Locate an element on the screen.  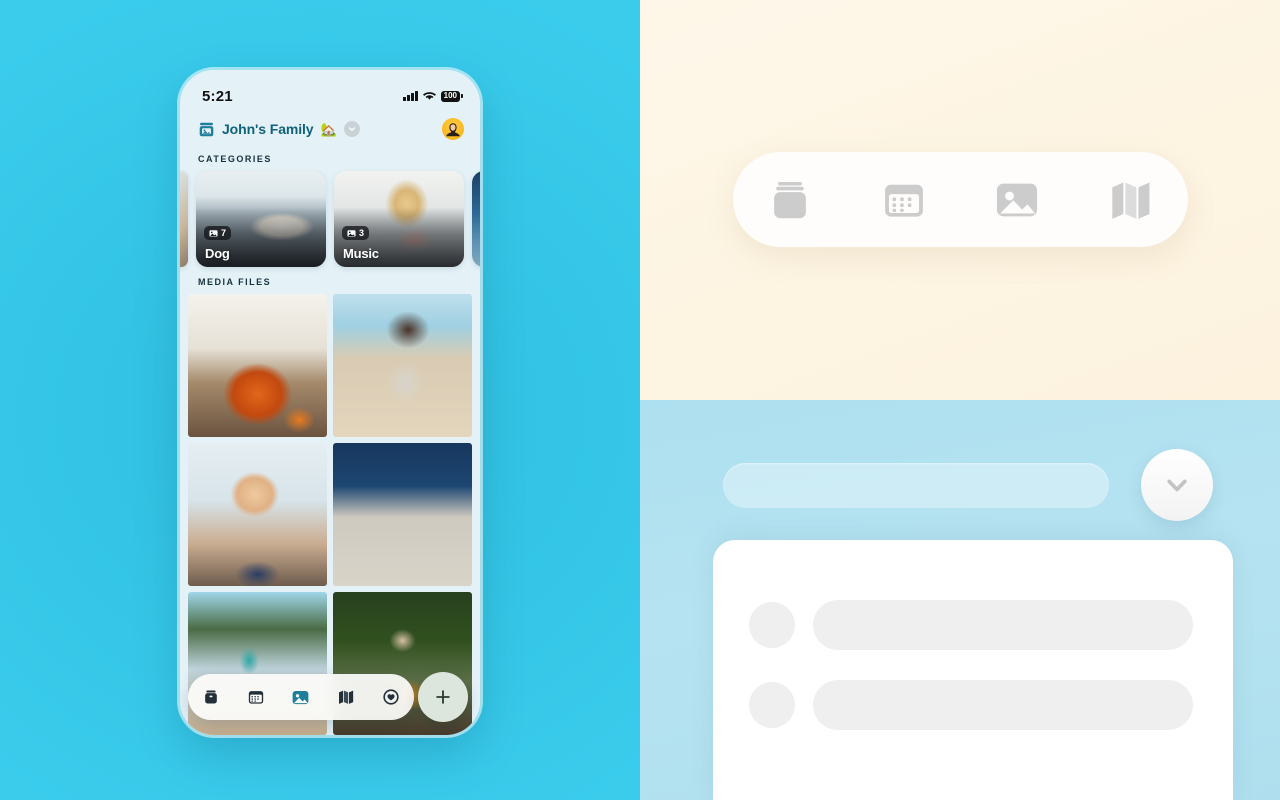
tab-archive is located at coordinates (211, 697).